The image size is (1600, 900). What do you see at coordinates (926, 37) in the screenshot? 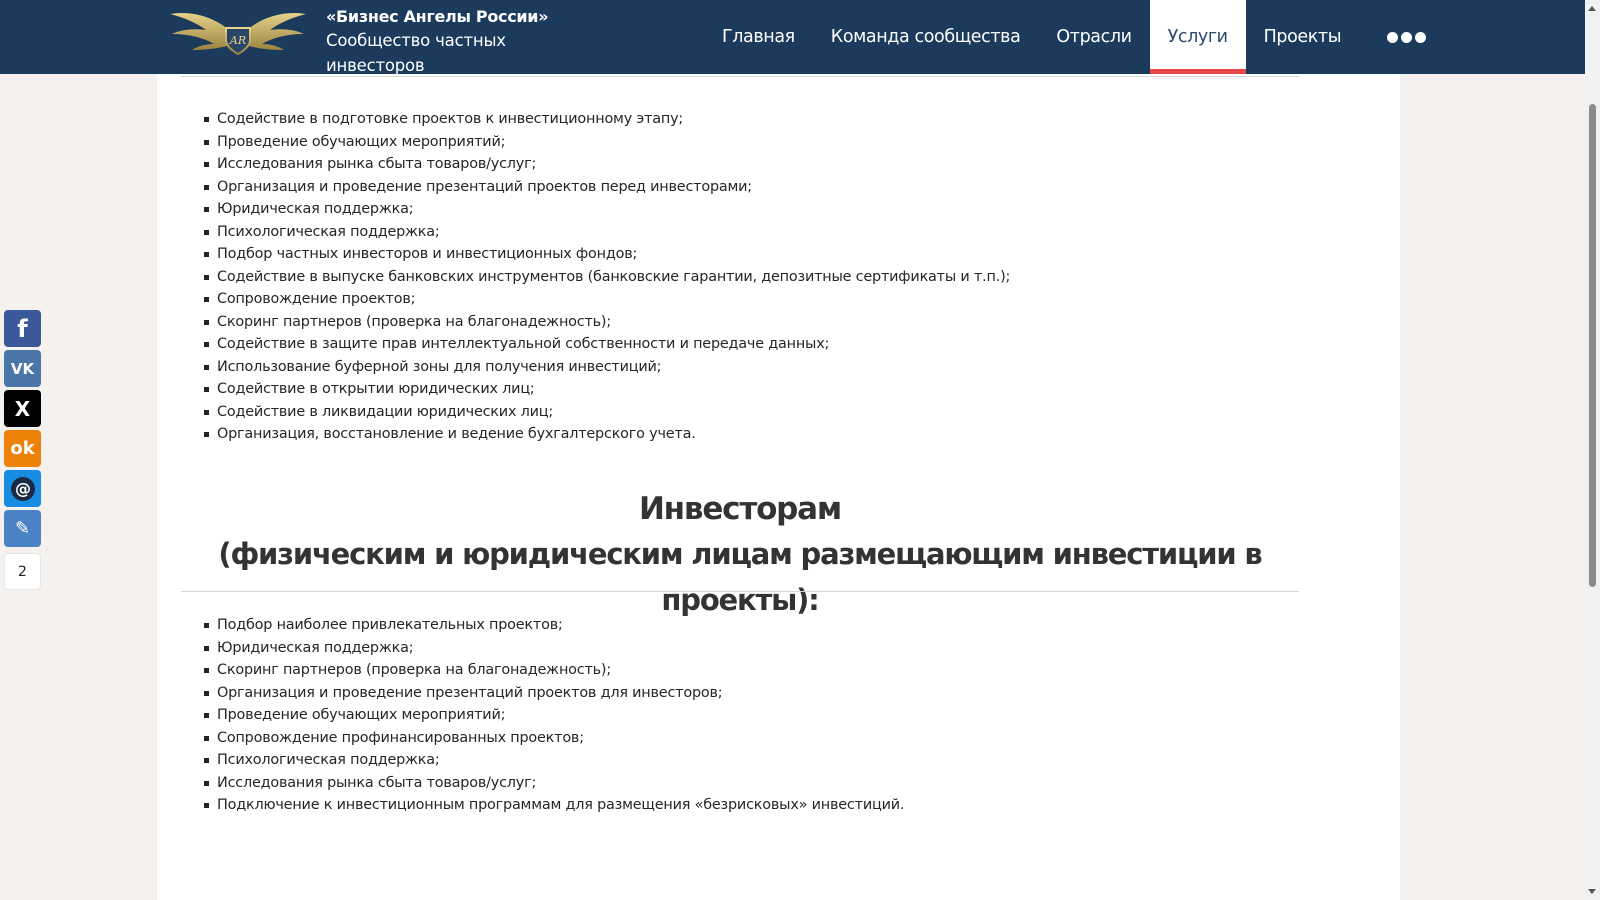
I see `nav-item-team: Команда сообщества` at bounding box center [926, 37].